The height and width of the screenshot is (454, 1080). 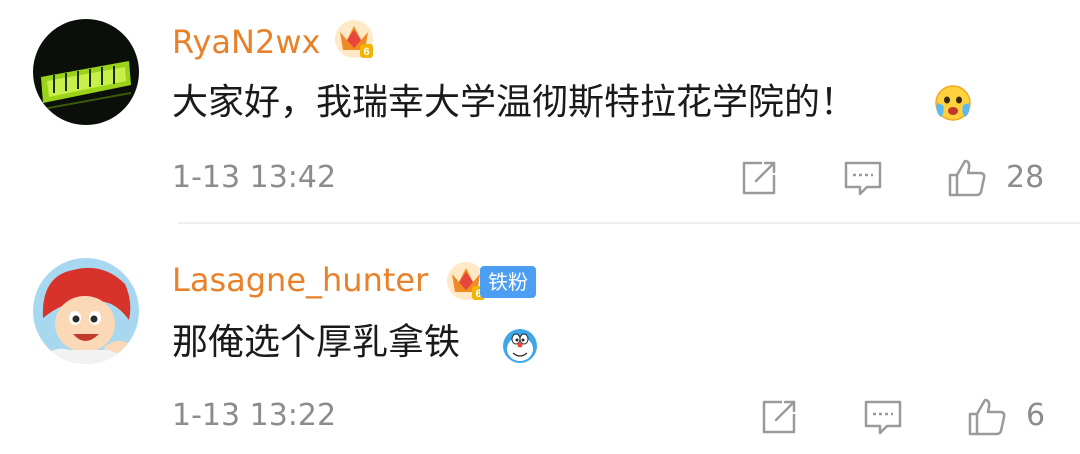 What do you see at coordinates (254, 177) in the screenshot?
I see `timestamp: 1-13 13:42` at bounding box center [254, 177].